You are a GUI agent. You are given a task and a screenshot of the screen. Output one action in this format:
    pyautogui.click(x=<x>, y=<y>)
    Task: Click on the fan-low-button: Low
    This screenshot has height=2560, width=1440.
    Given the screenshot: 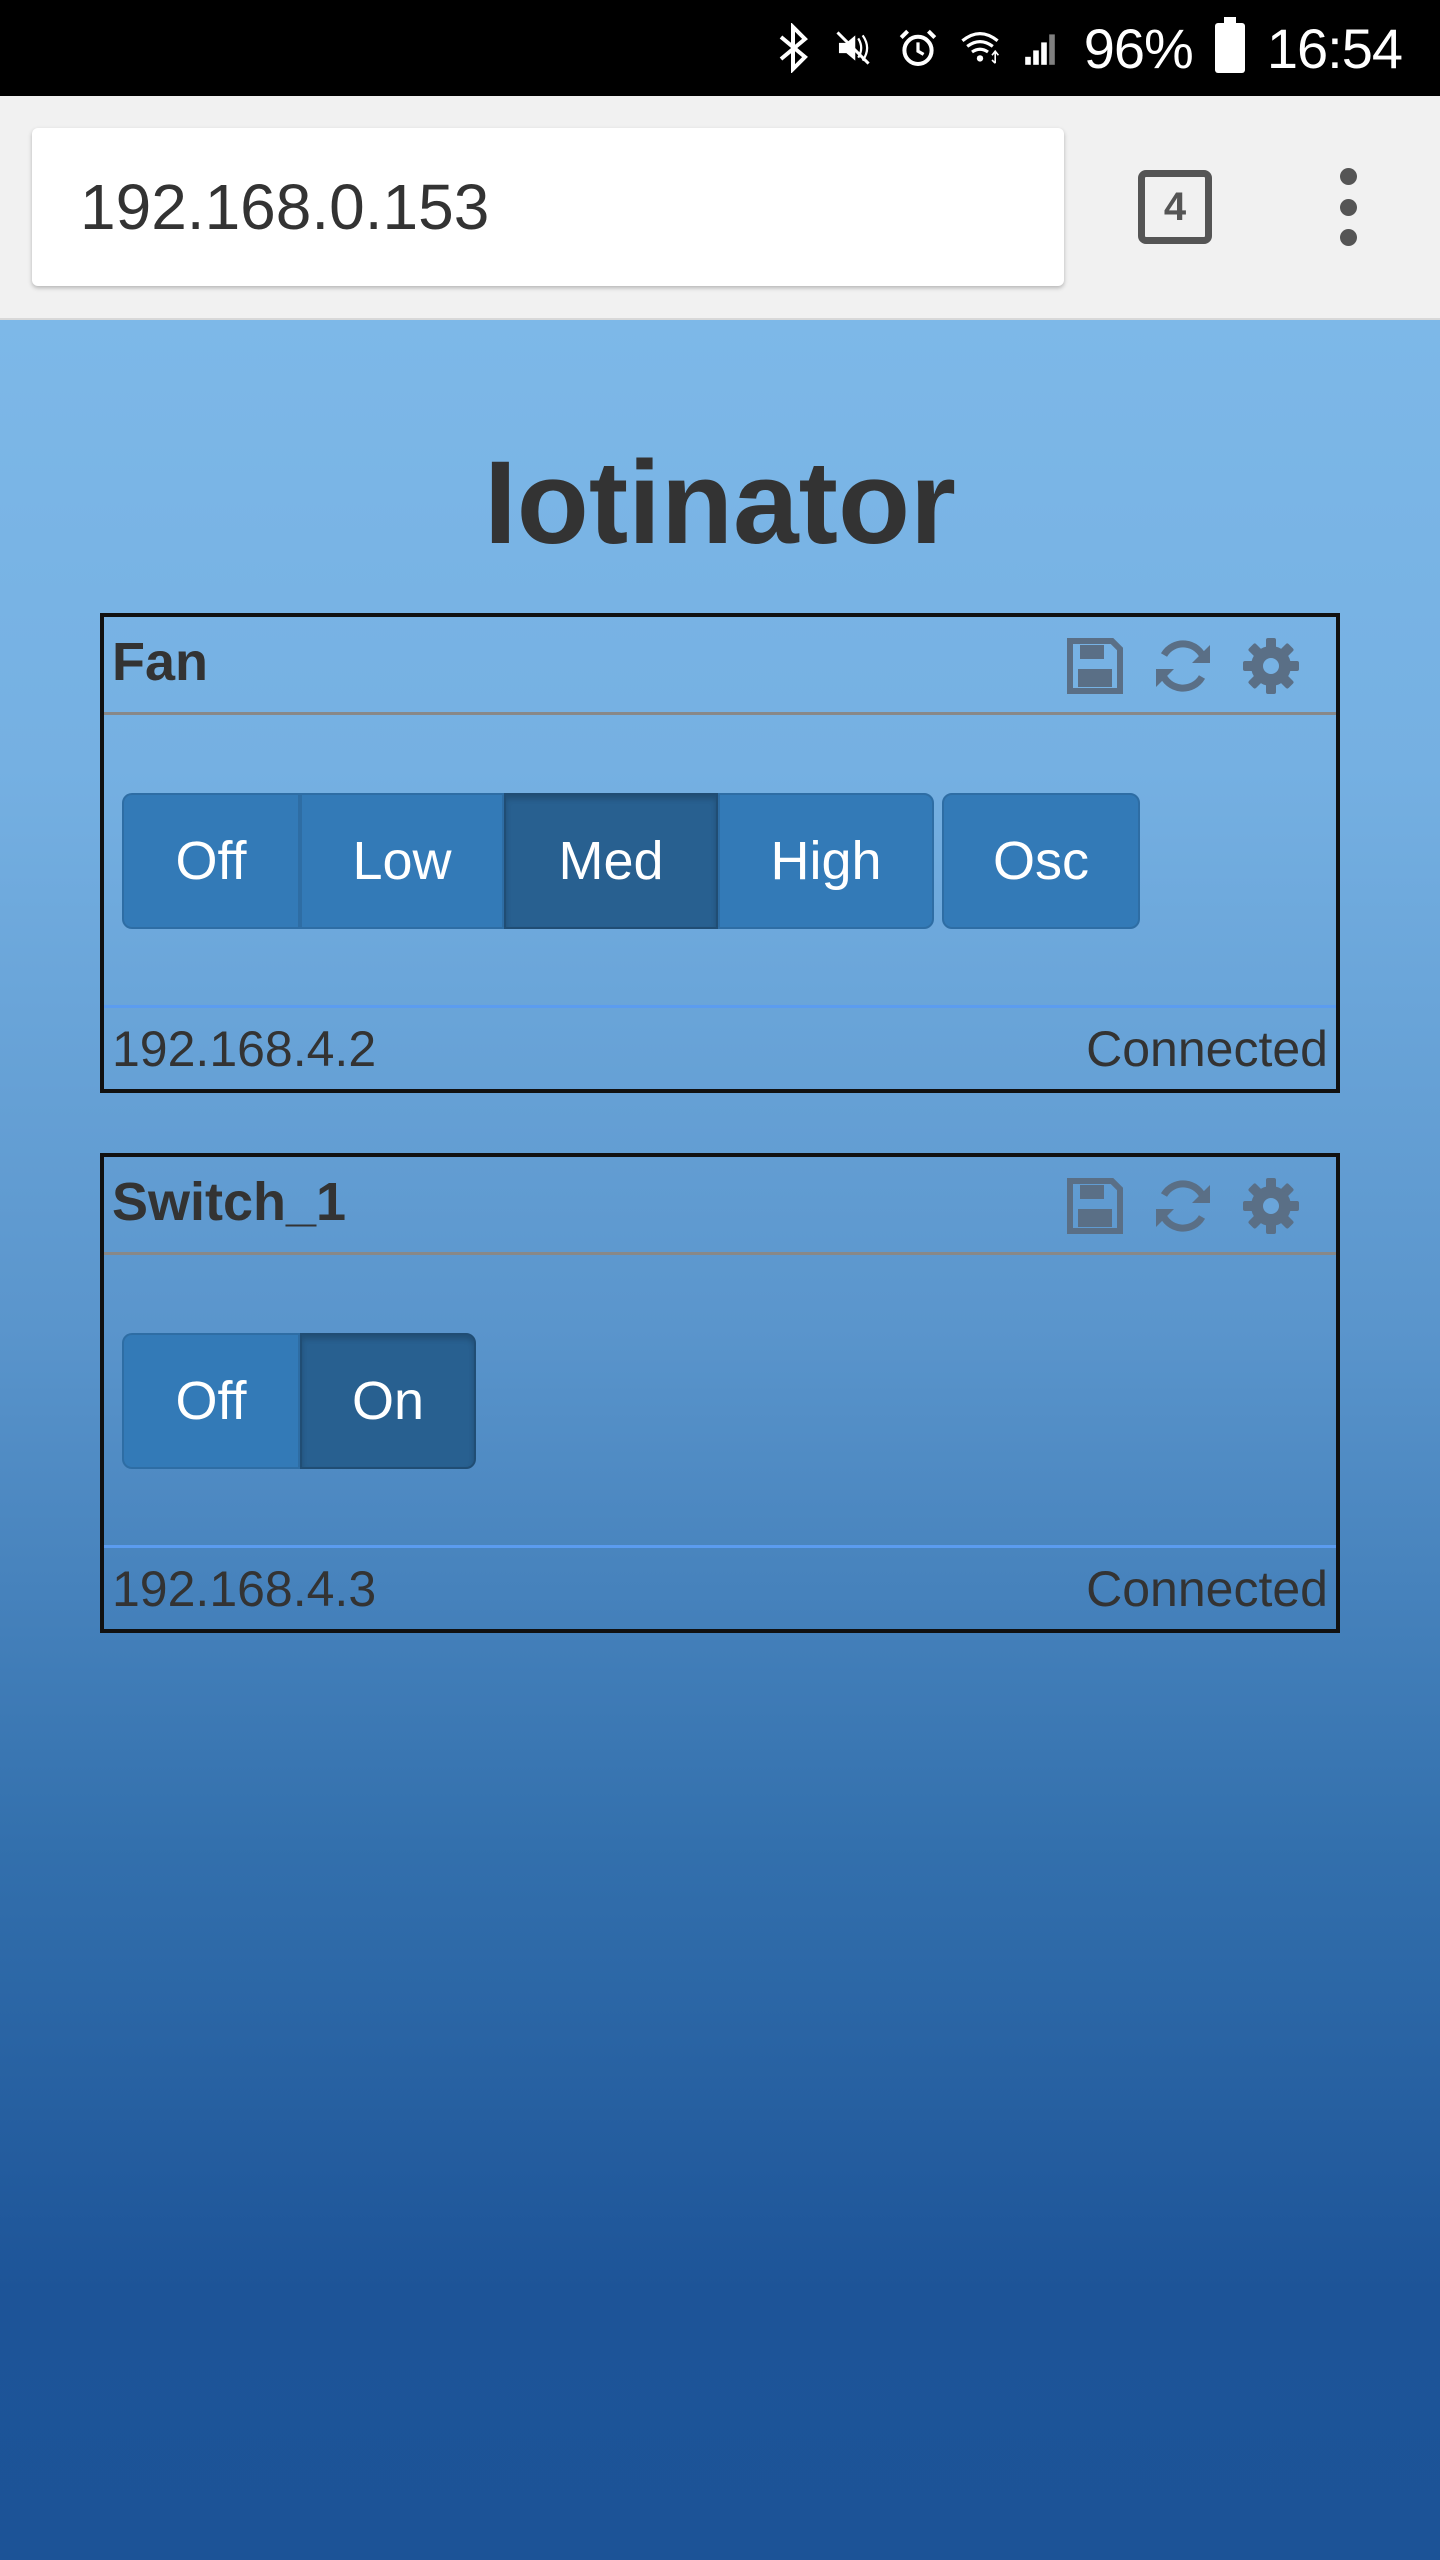 What is the action you would take?
    pyautogui.click(x=402, y=861)
    